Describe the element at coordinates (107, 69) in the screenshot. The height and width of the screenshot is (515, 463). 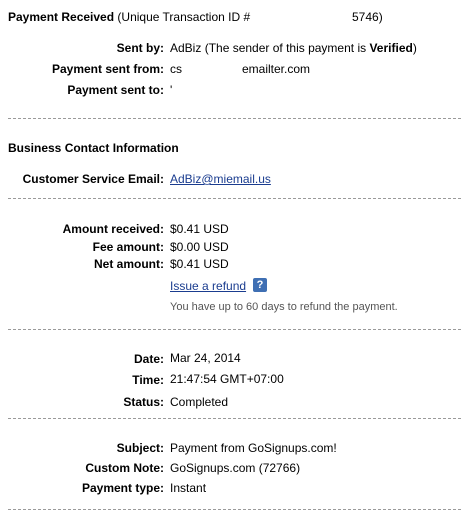
I see `sent-from-label: Payment sent from:` at that location.